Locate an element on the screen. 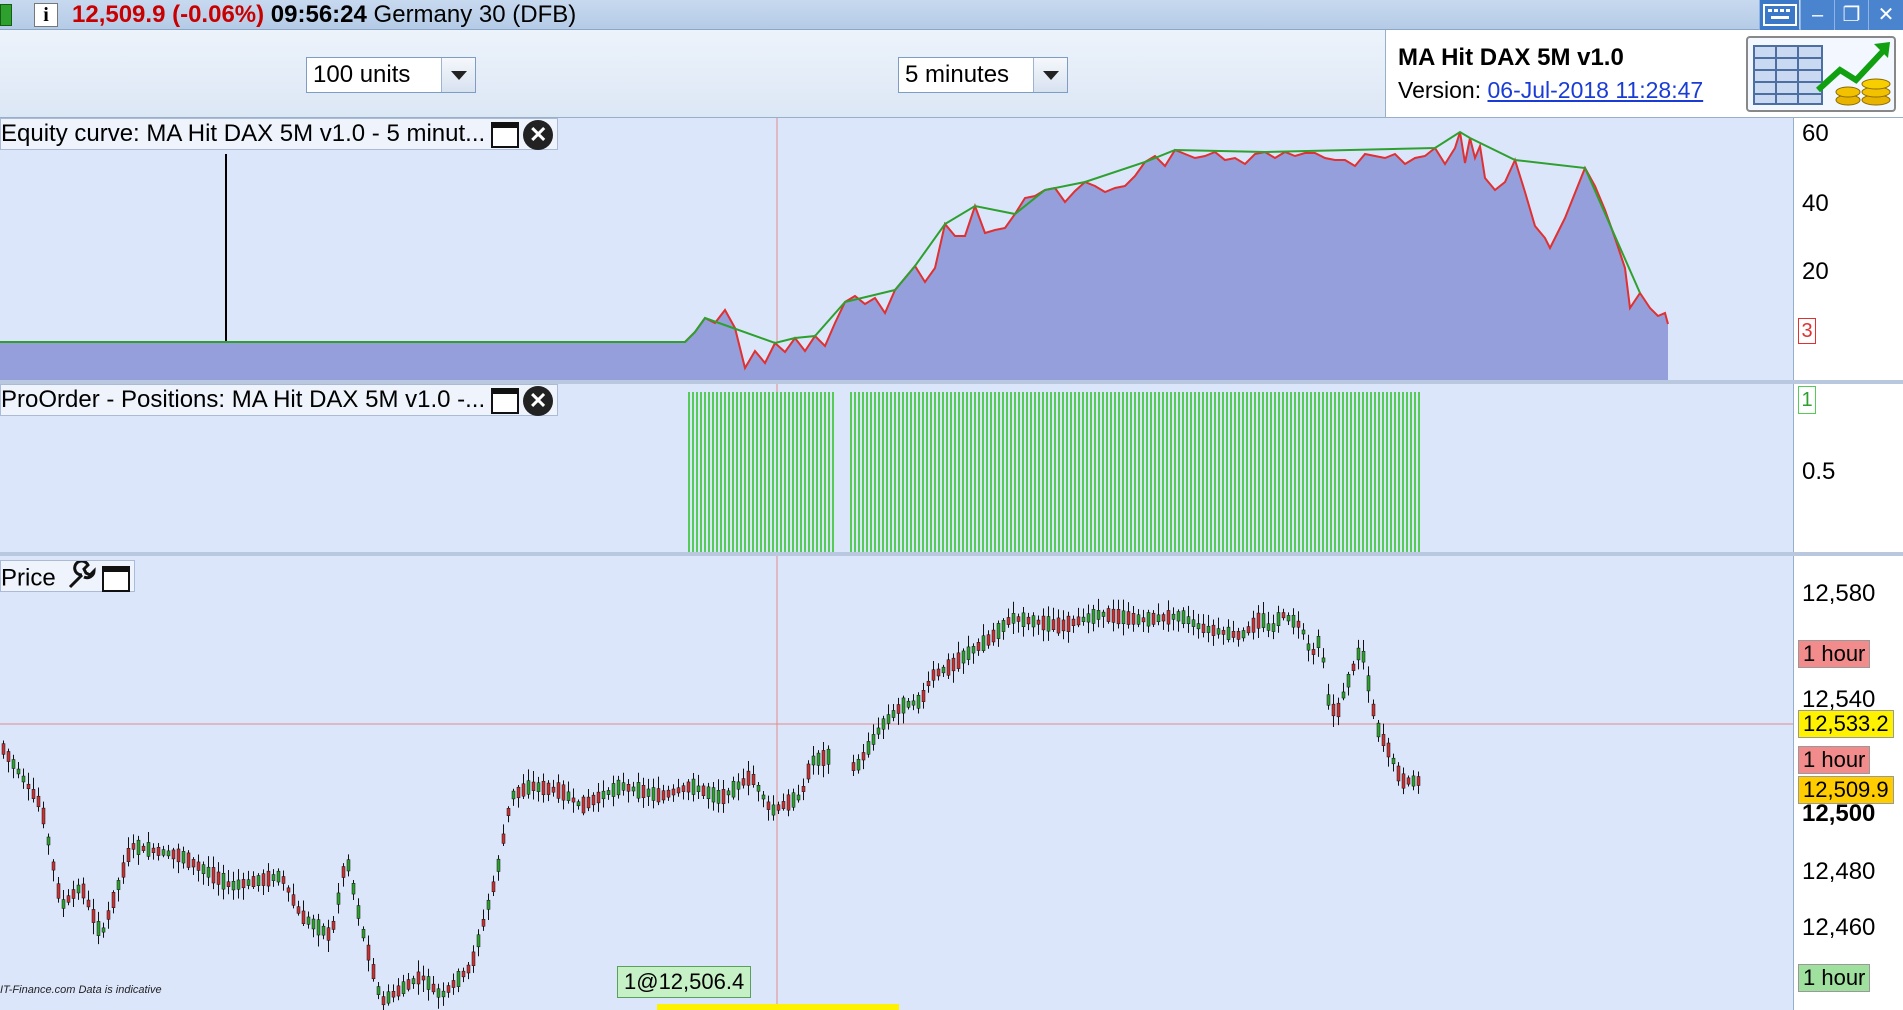 The image size is (1903, 1010). order-label: 1@12,506.4 is located at coordinates (684, 982).